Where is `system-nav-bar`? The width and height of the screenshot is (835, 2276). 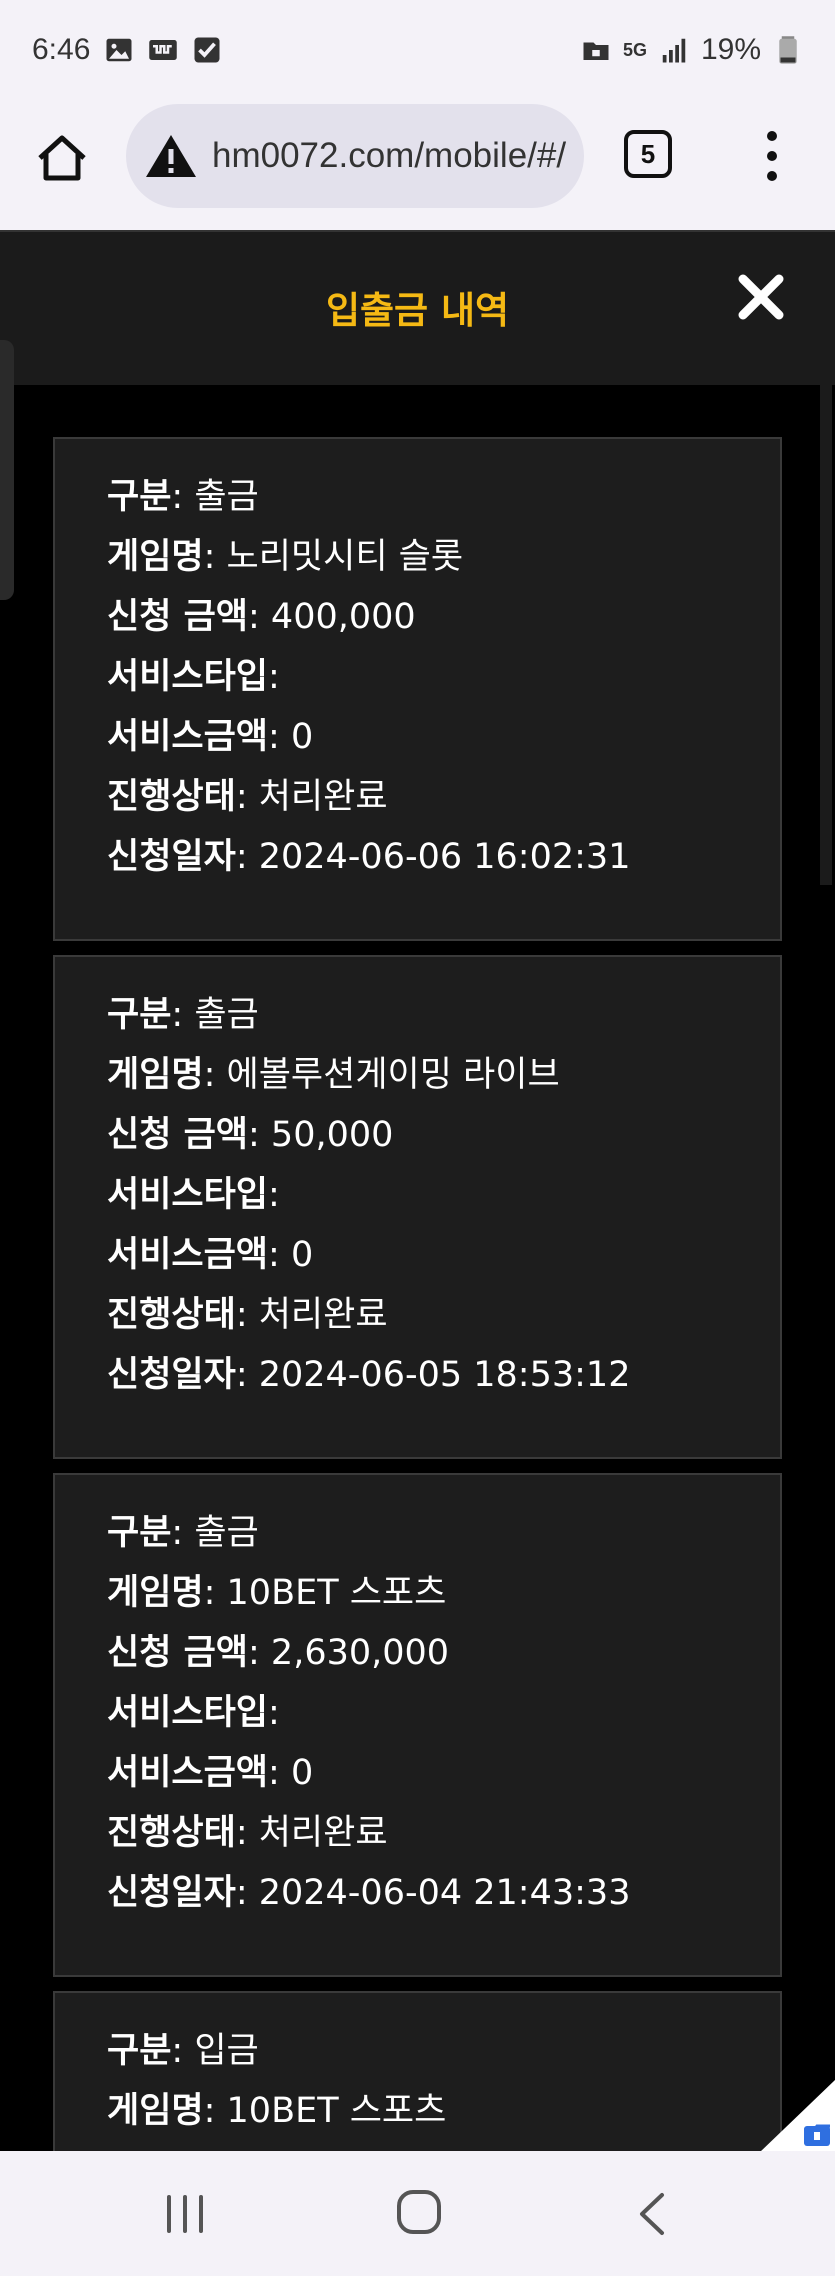
system-nav-bar is located at coordinates (417, 2213).